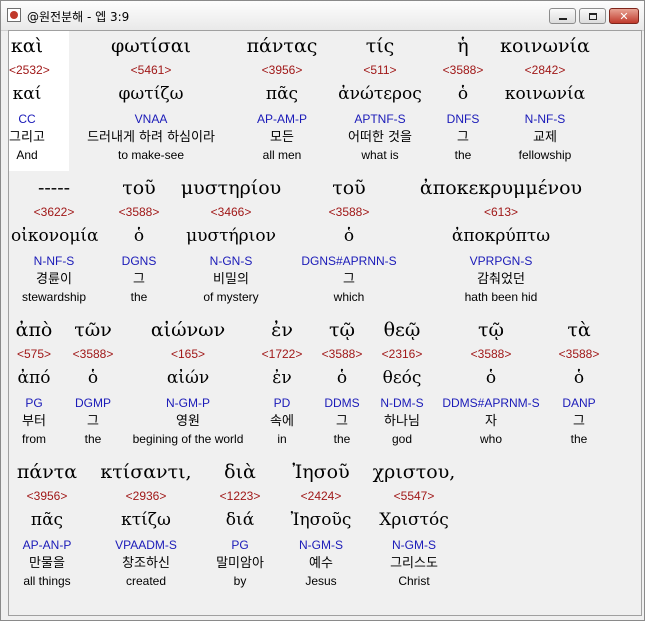 The height and width of the screenshot is (621, 645). What do you see at coordinates (47, 545) in the screenshot?
I see `morph-code: AP-AN-P` at bounding box center [47, 545].